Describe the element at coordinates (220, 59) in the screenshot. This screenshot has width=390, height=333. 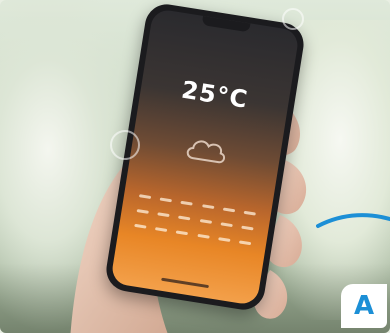
I see `city-label` at that location.